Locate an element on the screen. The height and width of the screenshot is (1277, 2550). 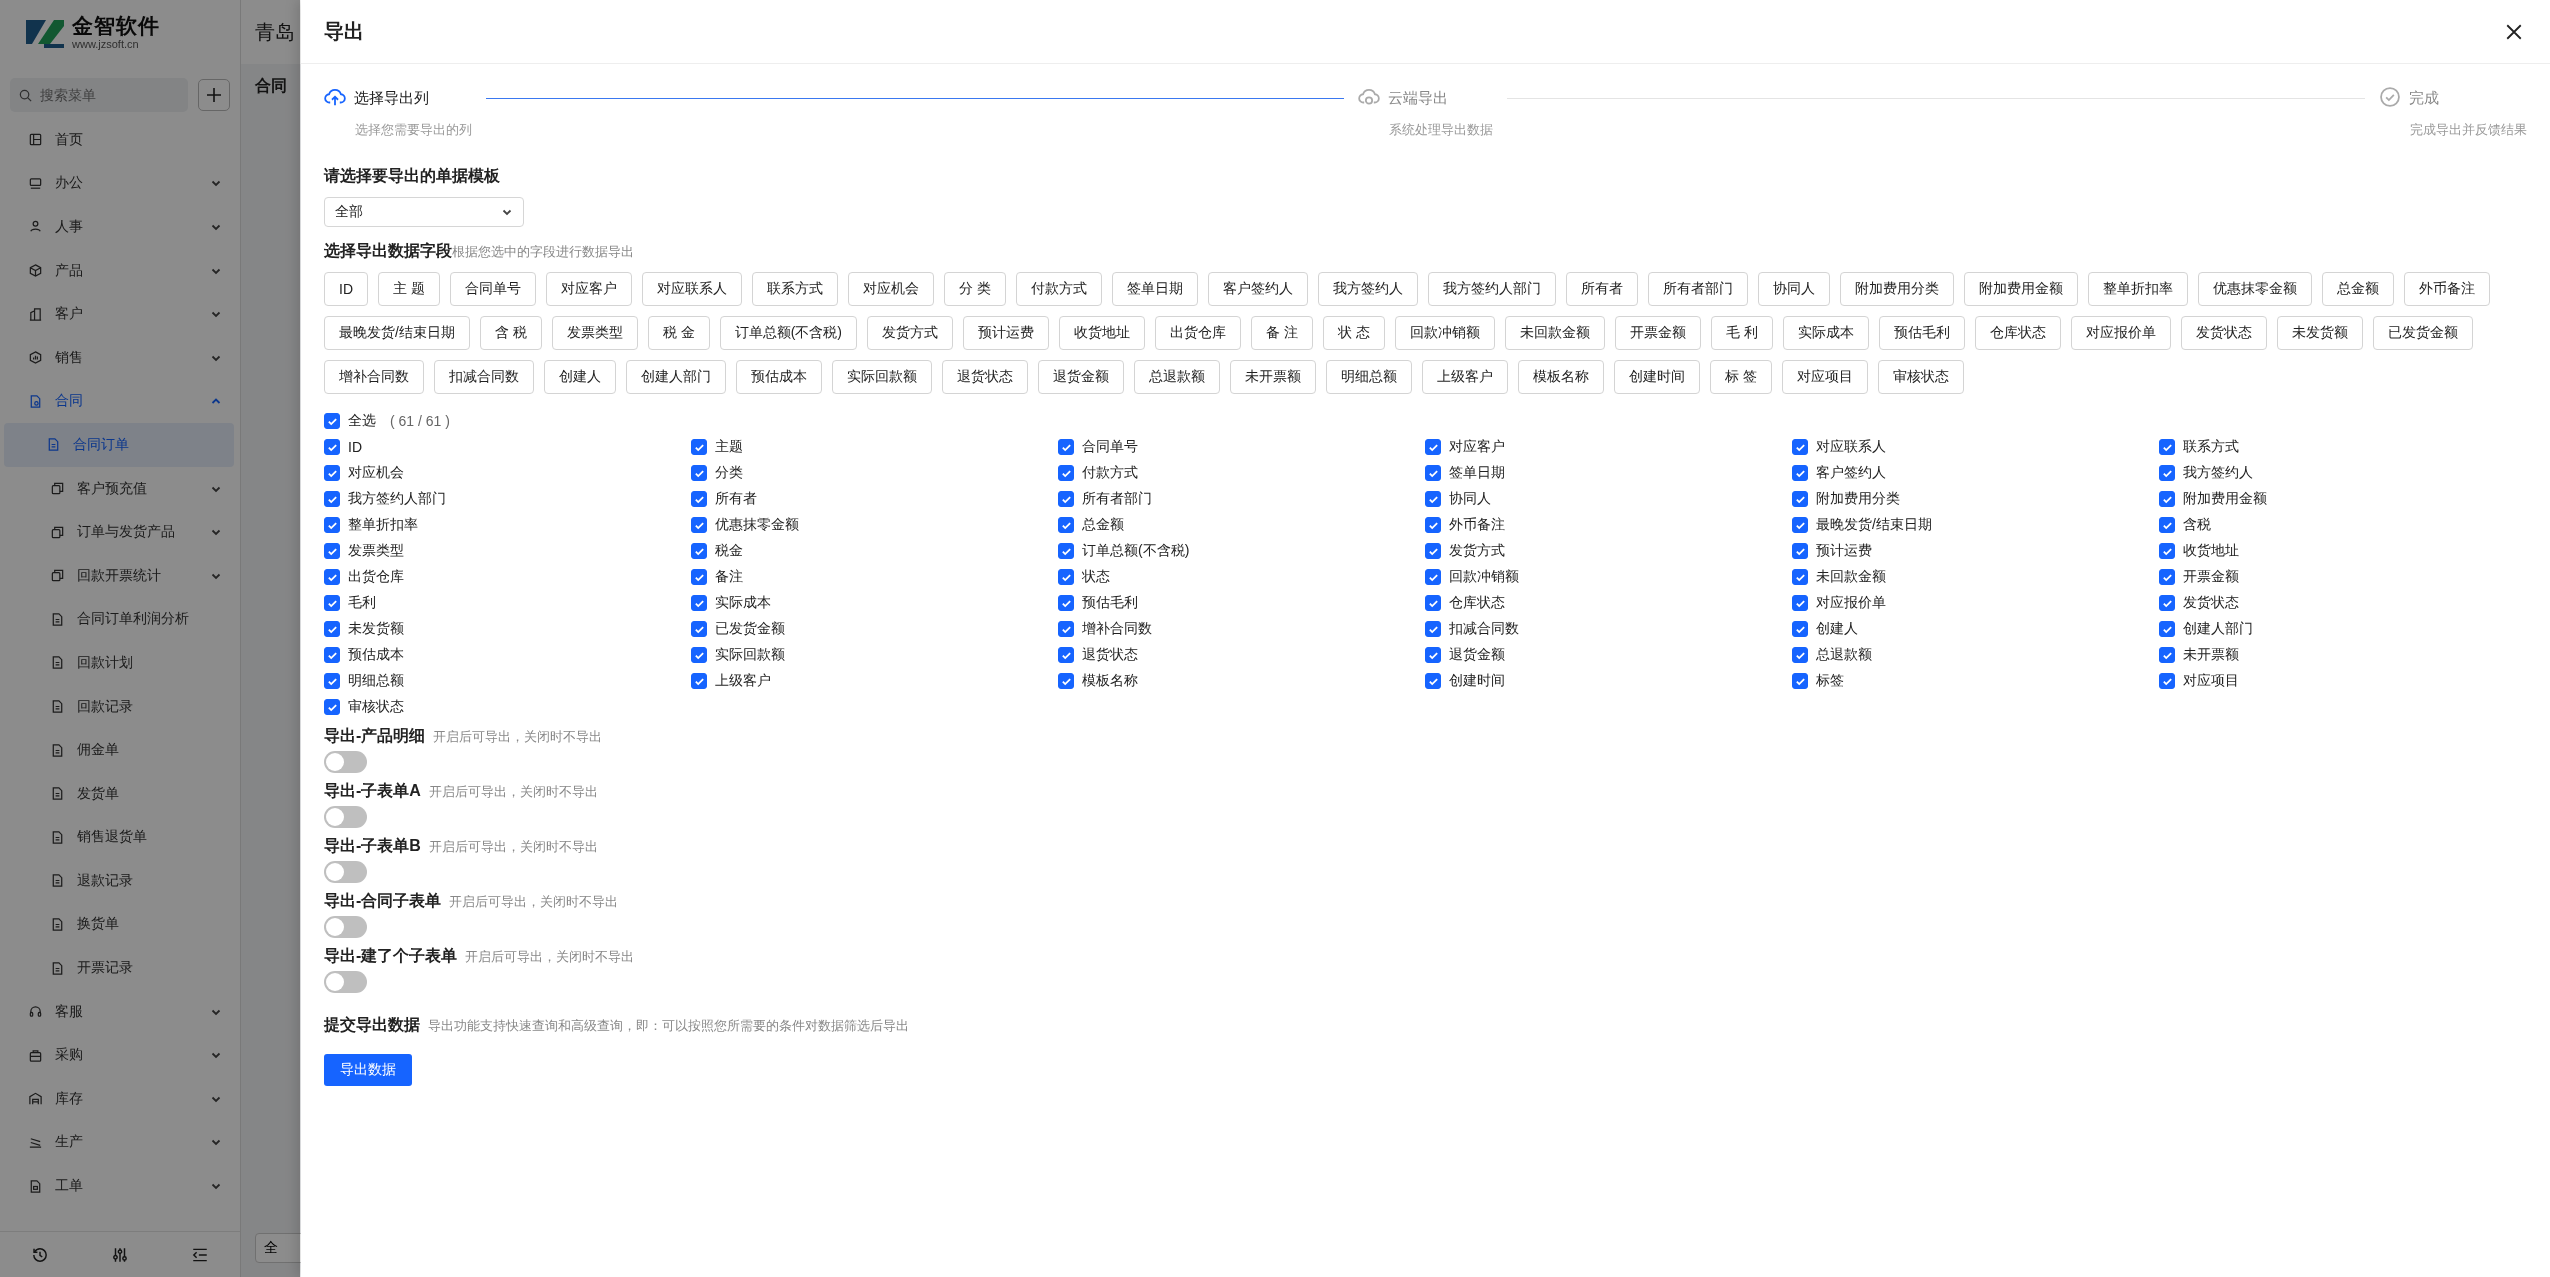
menu-item: 订单与发货产品 is located at coordinates (120, 532).